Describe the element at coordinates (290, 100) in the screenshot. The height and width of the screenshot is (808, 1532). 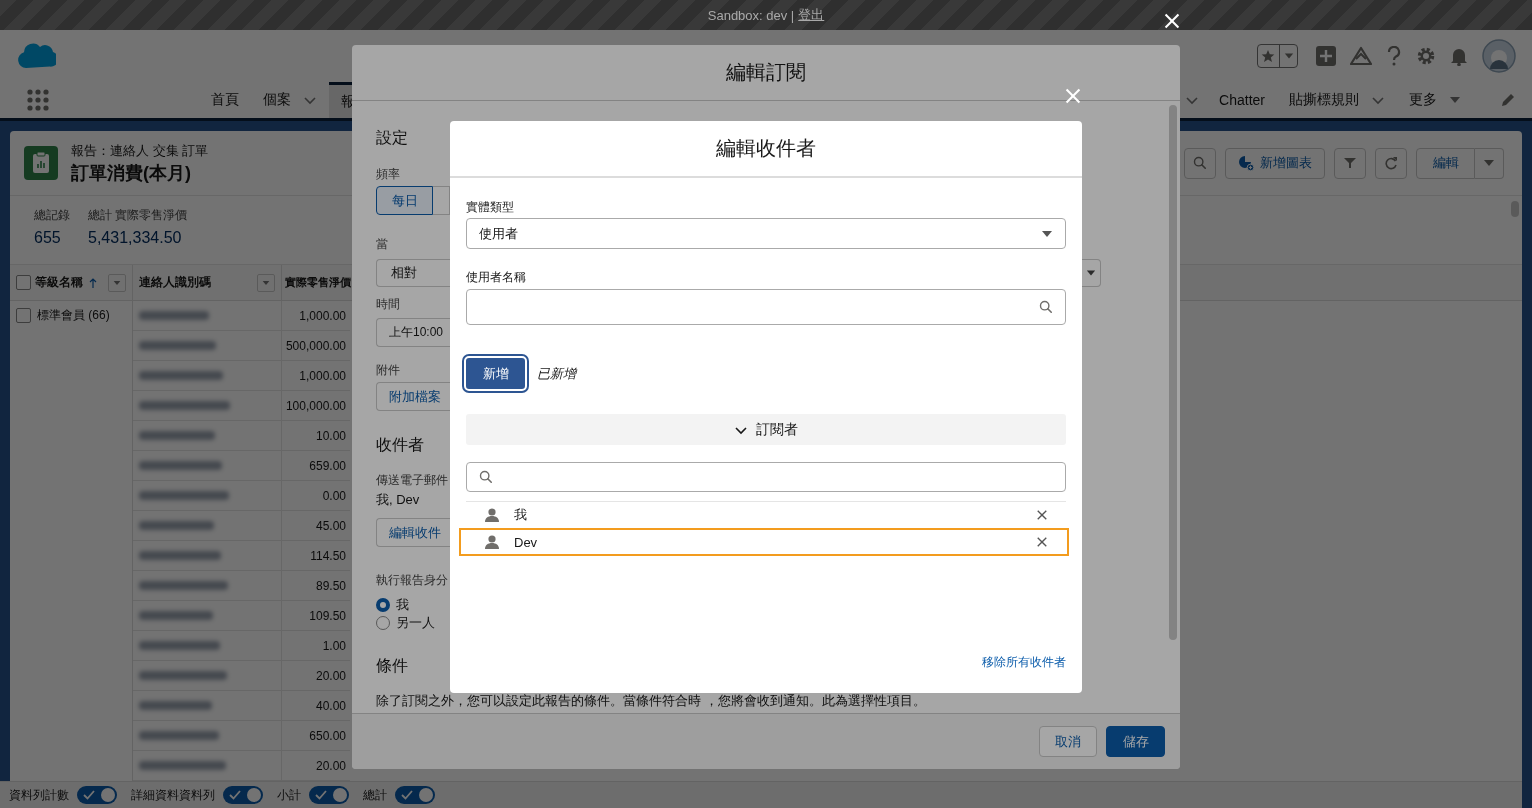
I see `nav-tab: 個案` at that location.